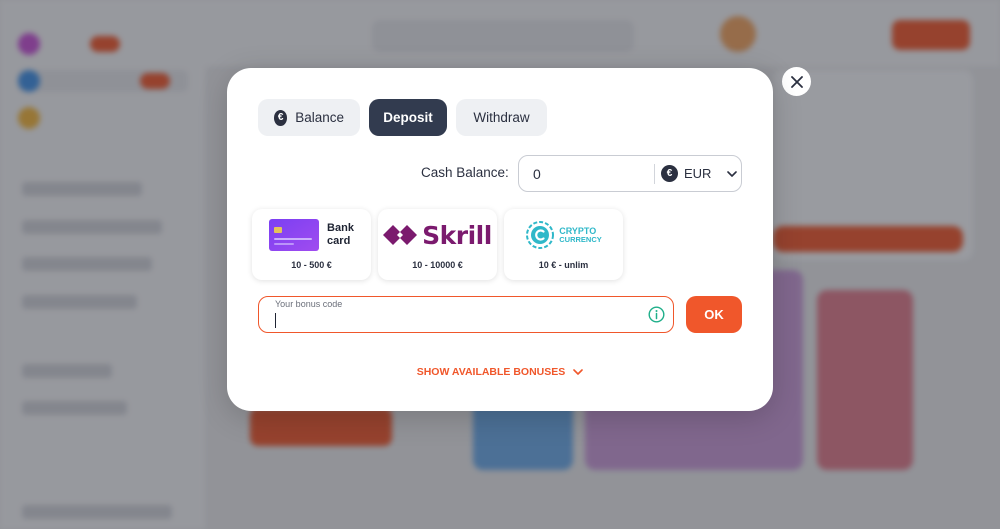 The height and width of the screenshot is (529, 1000). What do you see at coordinates (437, 265) in the screenshot?
I see `skrill-range: 10 - 10000 €` at bounding box center [437, 265].